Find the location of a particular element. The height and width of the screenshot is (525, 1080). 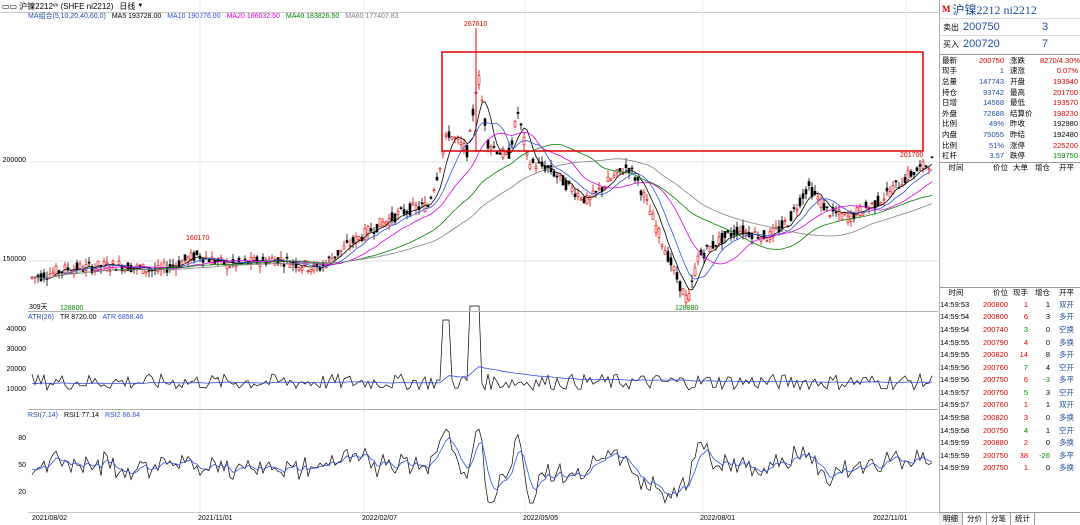

tick-type: 多换 is located at coordinates (1066, 443).